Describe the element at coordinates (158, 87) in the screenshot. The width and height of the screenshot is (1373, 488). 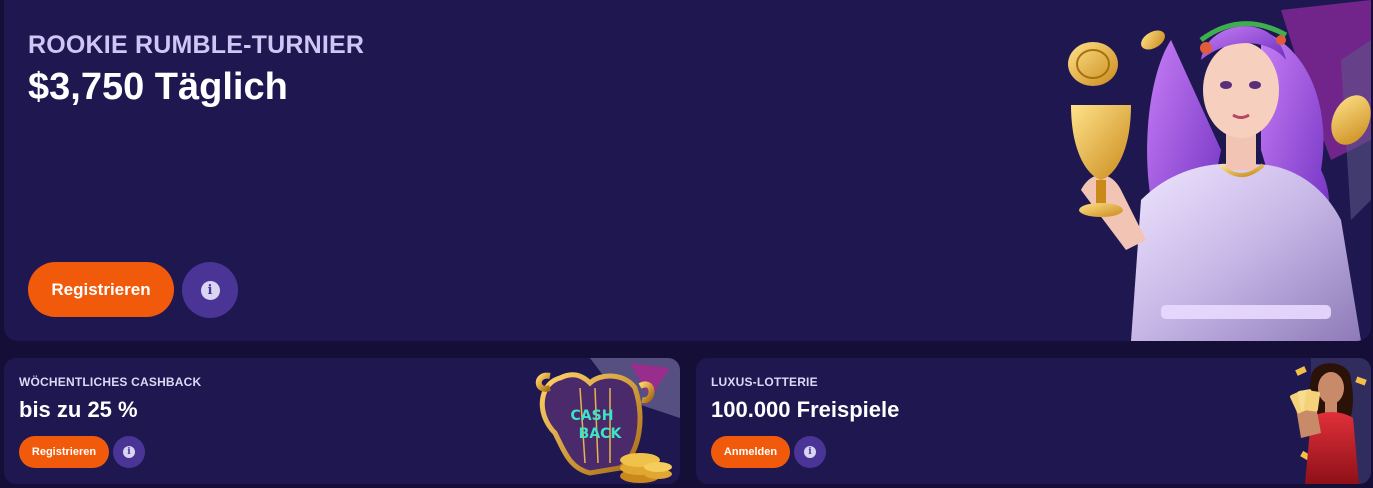
I see `banner-title: $3,750 Täglich` at that location.